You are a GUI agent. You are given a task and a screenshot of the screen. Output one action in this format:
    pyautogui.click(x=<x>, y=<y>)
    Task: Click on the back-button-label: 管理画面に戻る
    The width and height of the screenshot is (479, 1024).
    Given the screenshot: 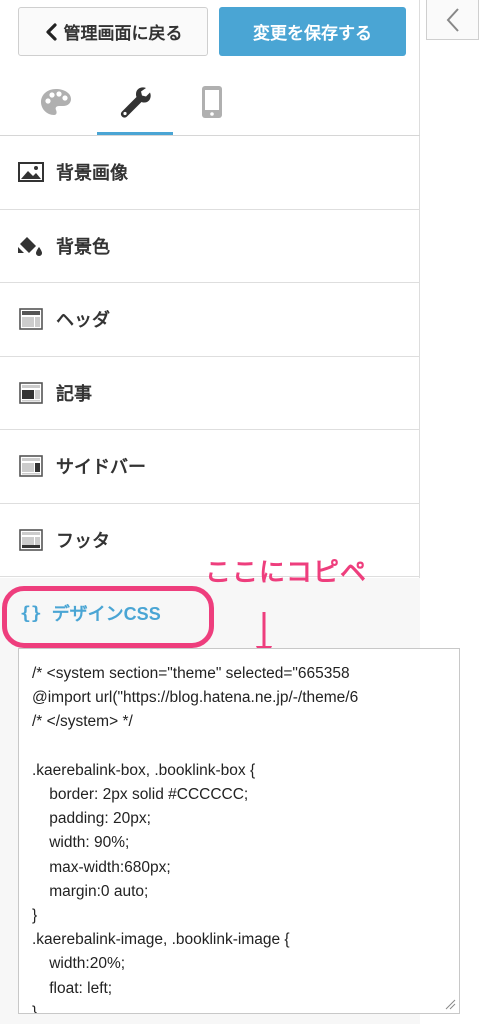 What is the action you would take?
    pyautogui.click(x=123, y=33)
    